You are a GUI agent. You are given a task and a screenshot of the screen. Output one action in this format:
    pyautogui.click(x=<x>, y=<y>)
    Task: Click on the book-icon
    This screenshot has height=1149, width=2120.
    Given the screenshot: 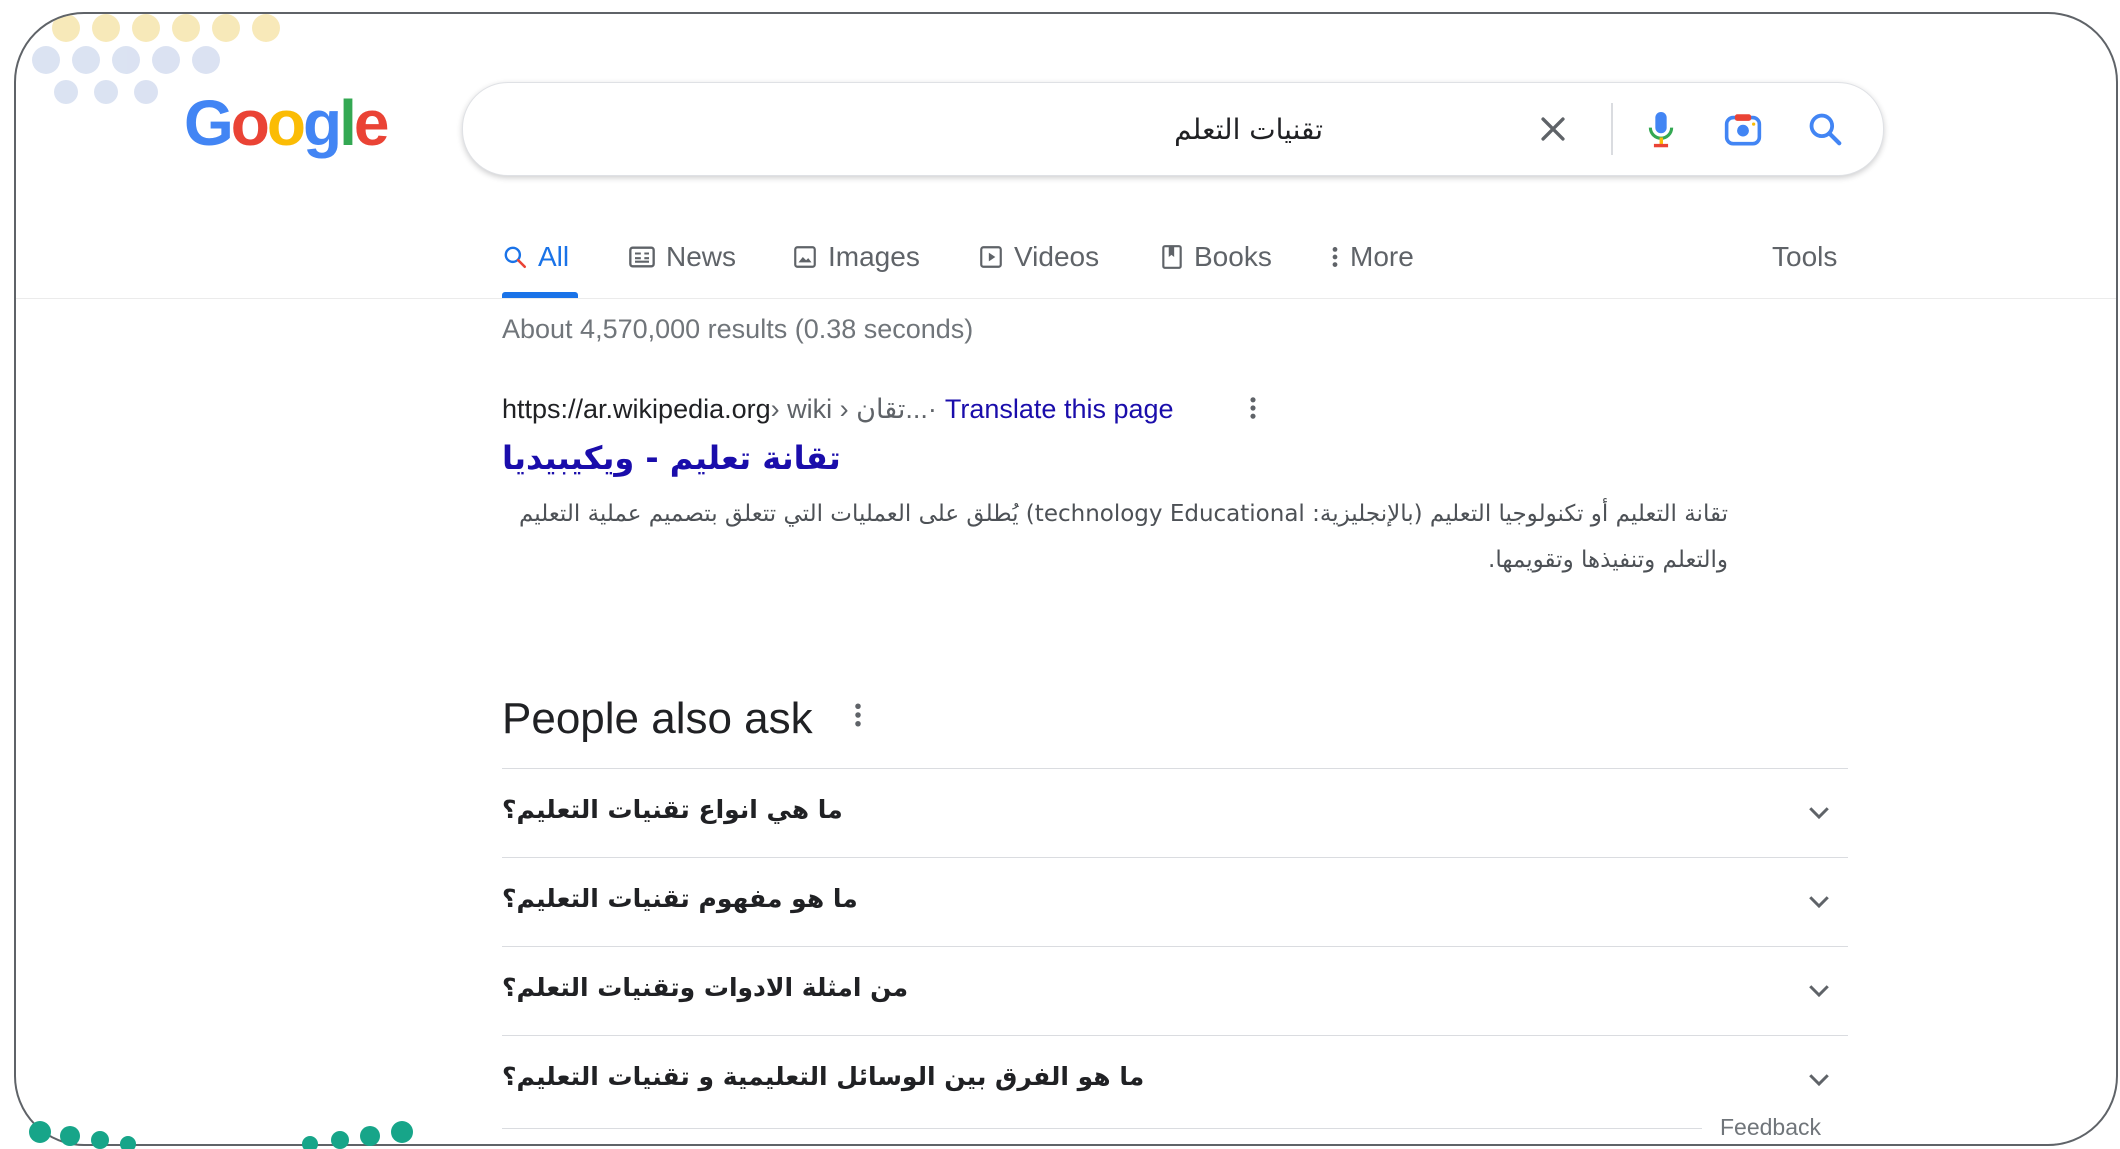 What is the action you would take?
    pyautogui.click(x=1172, y=257)
    